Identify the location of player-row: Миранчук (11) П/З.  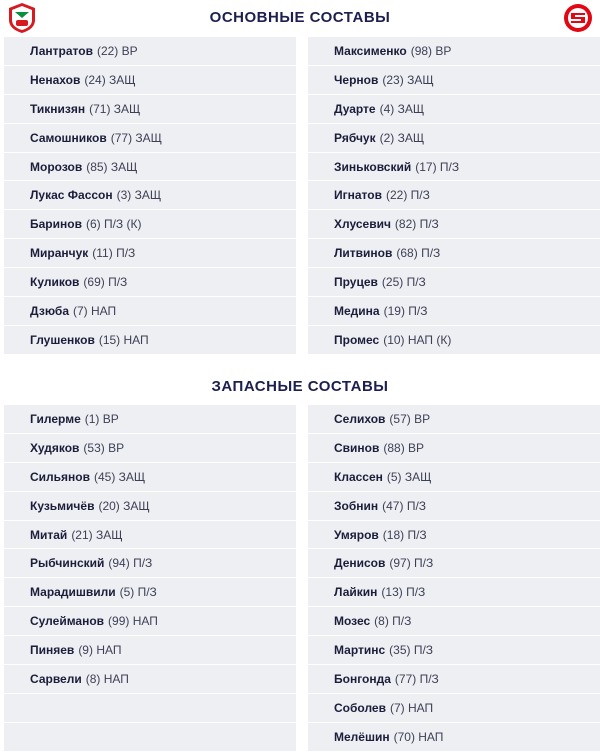
(150, 254).